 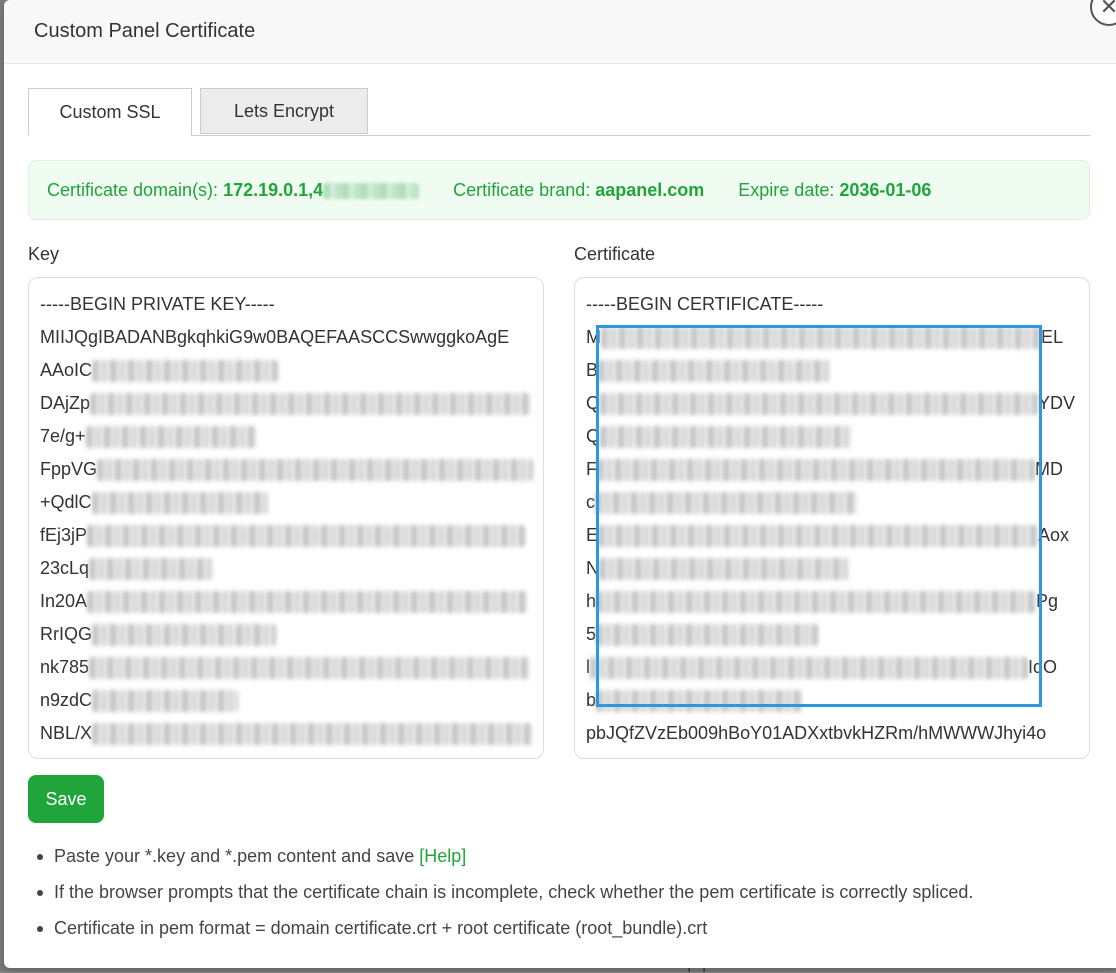 I want to click on expire-date-info: Expire date: 2036-01-06, so click(x=834, y=190).